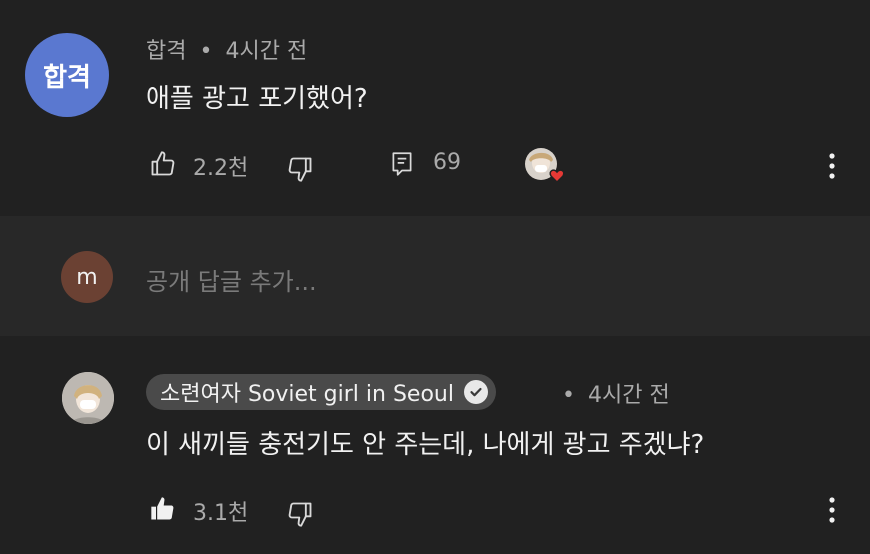  What do you see at coordinates (67, 77) in the screenshot?
I see `avatar-text: 합격` at bounding box center [67, 77].